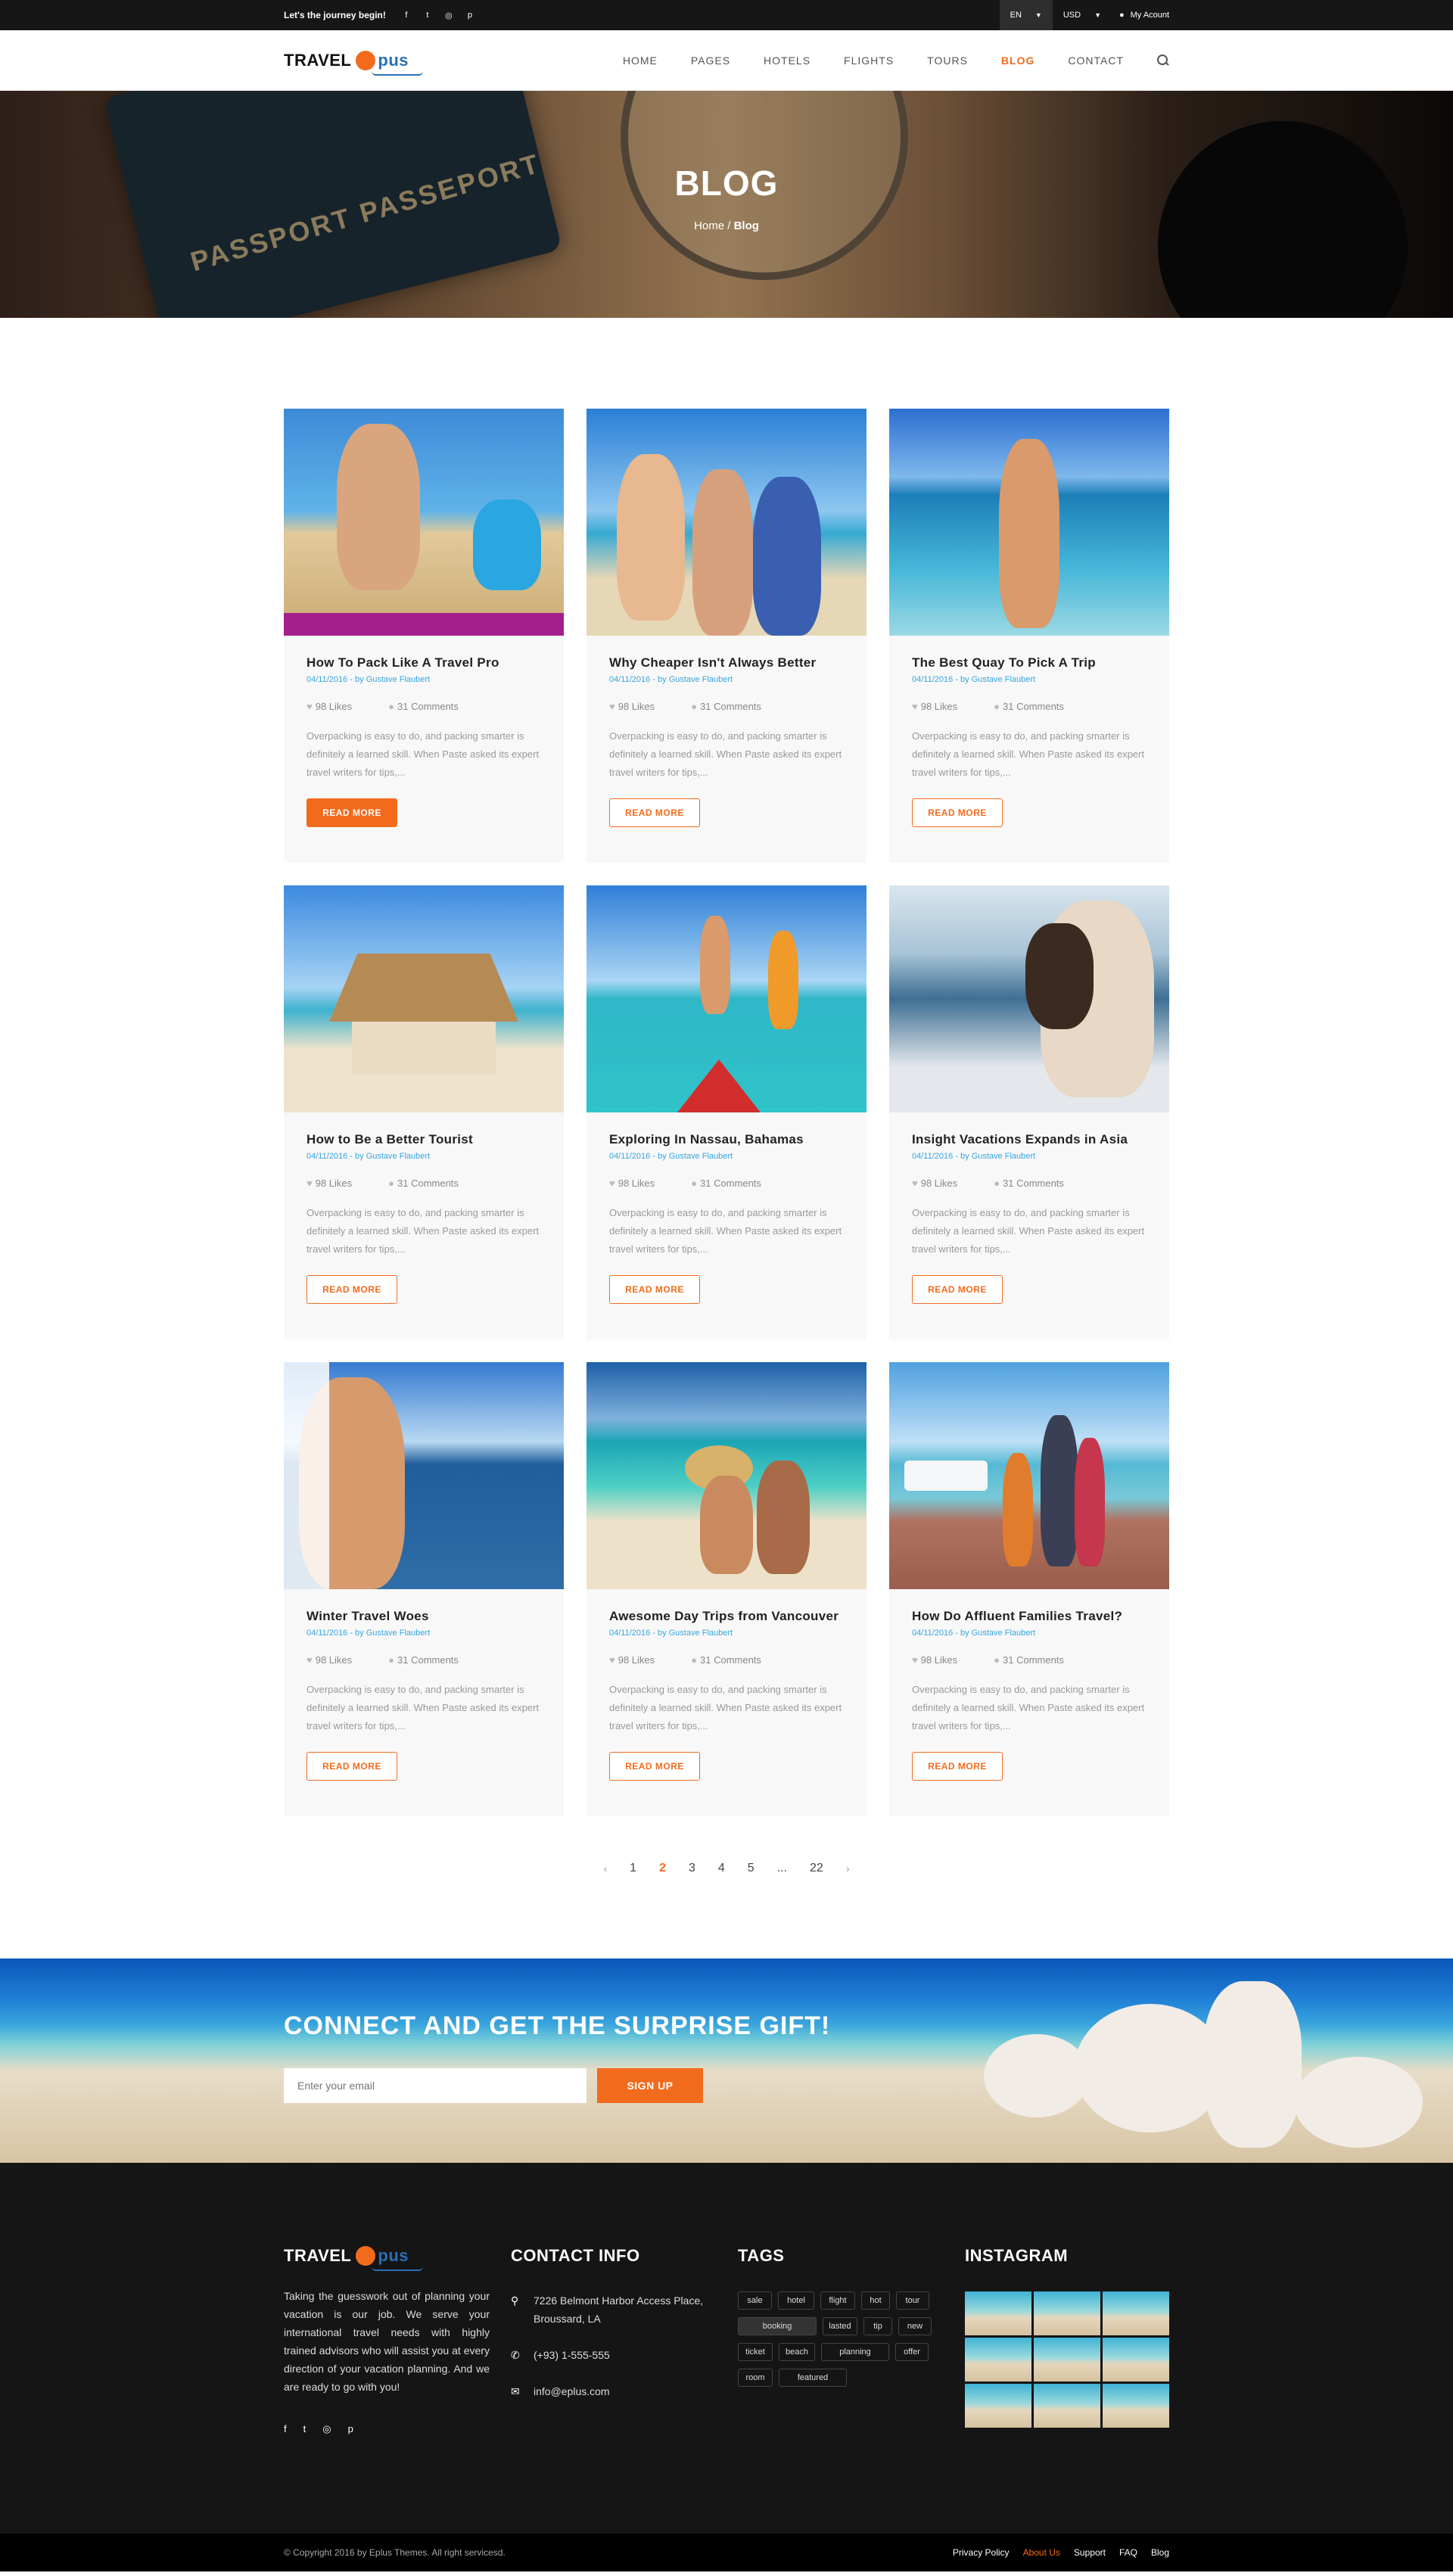 This screenshot has height=2576, width=1453. What do you see at coordinates (640, 60) in the screenshot?
I see `nav-home: HOME` at bounding box center [640, 60].